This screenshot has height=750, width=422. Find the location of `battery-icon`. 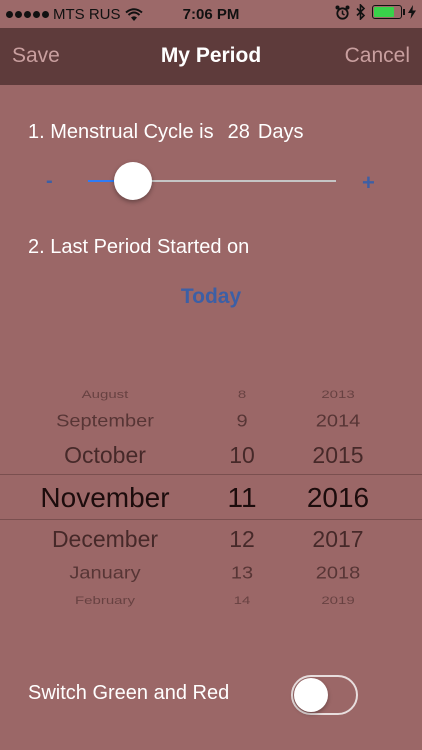

battery-icon is located at coordinates (388, 12).